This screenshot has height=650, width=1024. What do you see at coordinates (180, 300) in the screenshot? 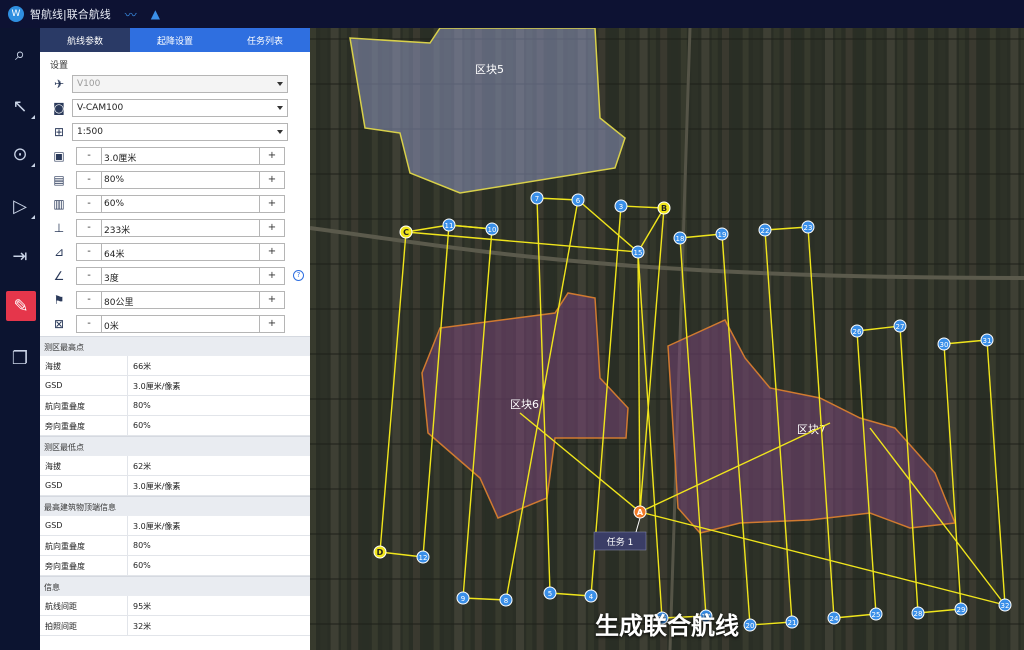
I see `param-input: 80公里` at bounding box center [180, 300].